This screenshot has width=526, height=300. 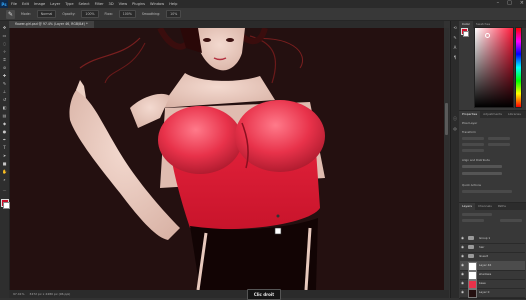 I want to click on remove-background-button, so click(x=487, y=191).